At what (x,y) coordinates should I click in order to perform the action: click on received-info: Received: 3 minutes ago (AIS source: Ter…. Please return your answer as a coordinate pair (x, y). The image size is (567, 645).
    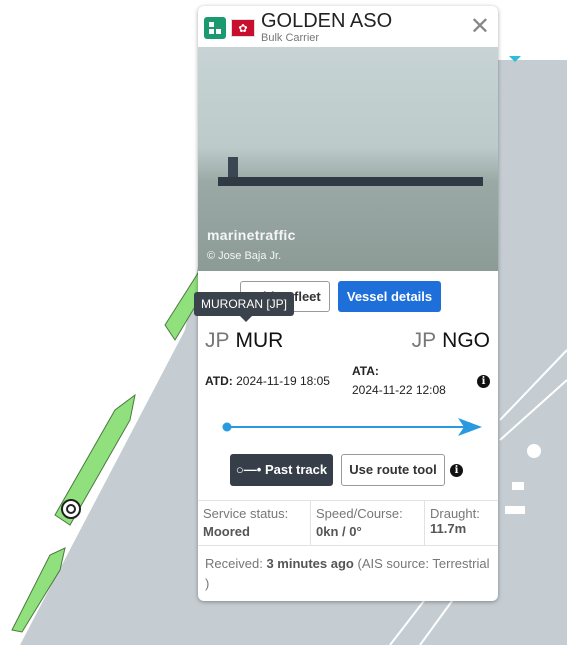
    Looking at the image, I should click on (347, 573).